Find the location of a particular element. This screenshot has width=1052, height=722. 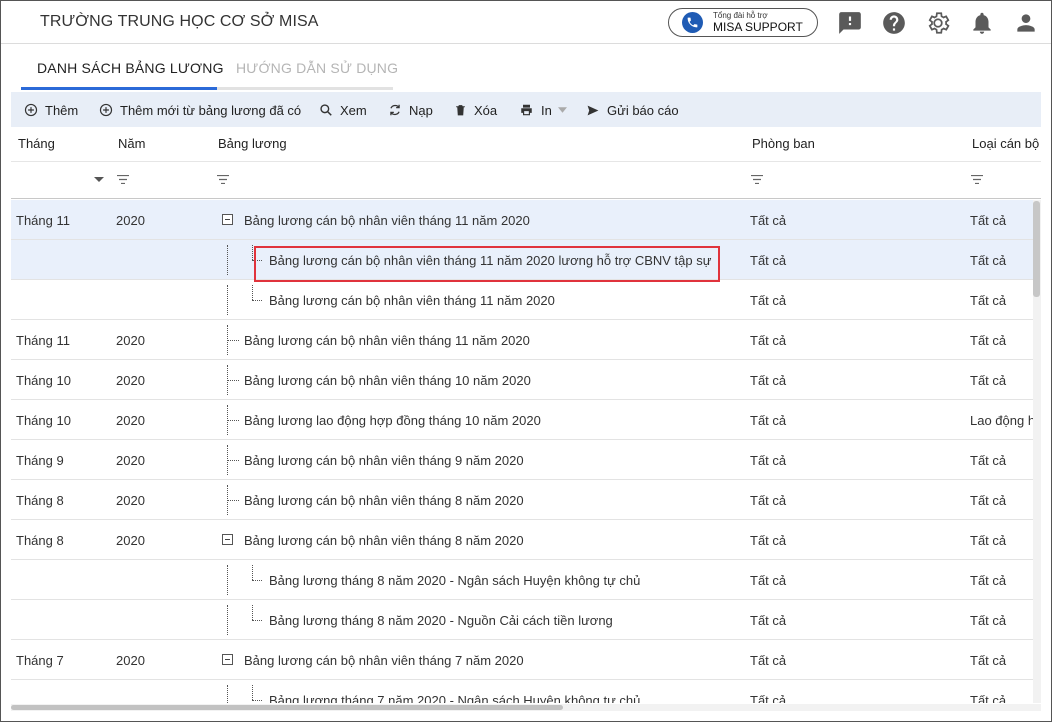

tab-payroll-list: DANH SÁCH BẢNG LƯƠNG is located at coordinates (130, 68).